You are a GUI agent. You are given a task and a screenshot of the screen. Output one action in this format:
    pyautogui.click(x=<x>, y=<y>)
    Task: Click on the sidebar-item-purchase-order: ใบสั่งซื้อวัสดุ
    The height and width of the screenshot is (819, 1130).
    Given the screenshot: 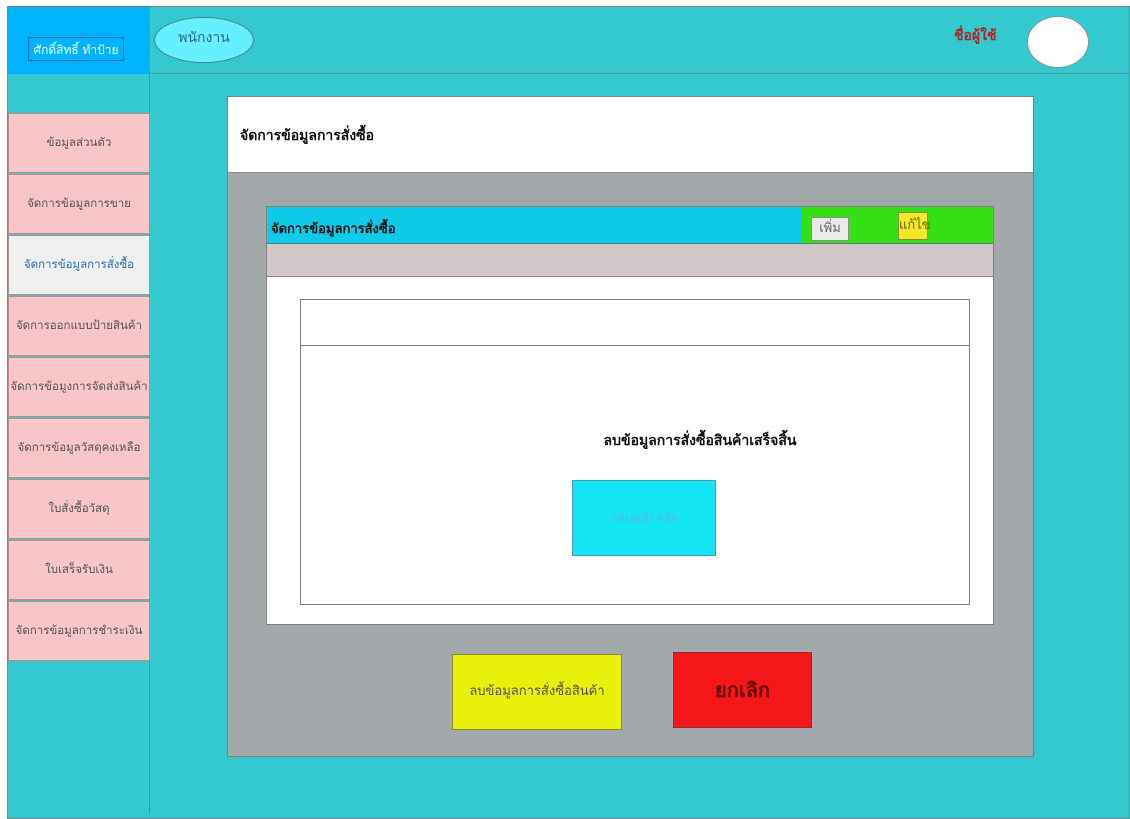 What is the action you would take?
    pyautogui.click(x=79, y=509)
    